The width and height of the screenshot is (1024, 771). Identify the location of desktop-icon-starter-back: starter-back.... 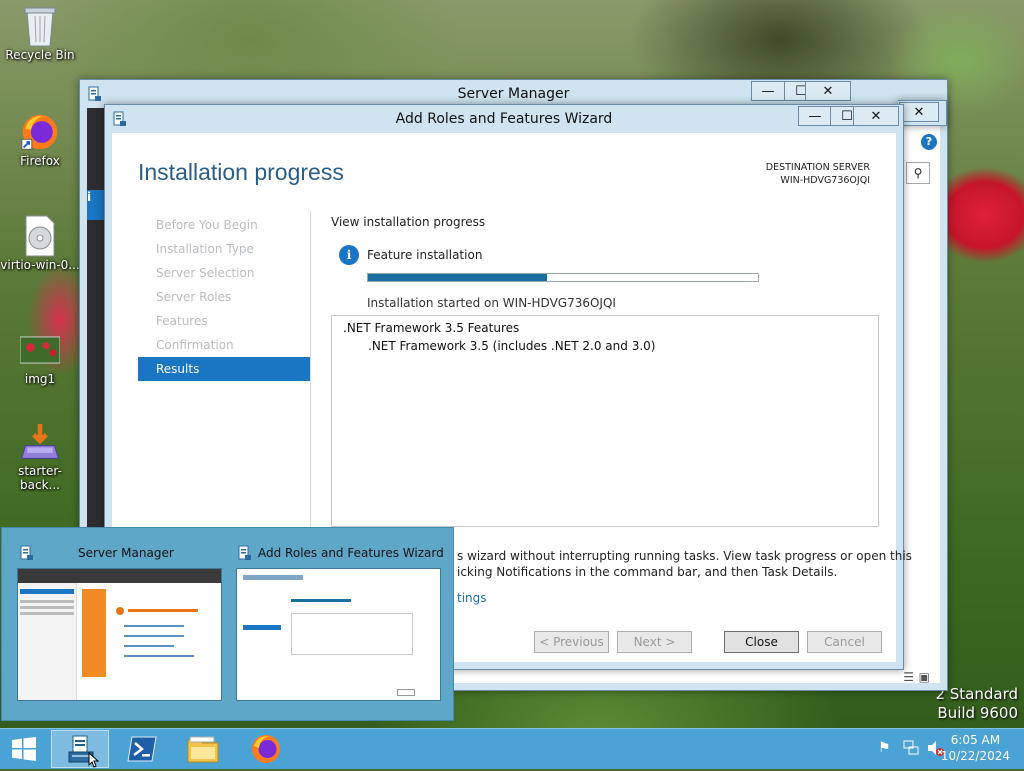
(40, 457).